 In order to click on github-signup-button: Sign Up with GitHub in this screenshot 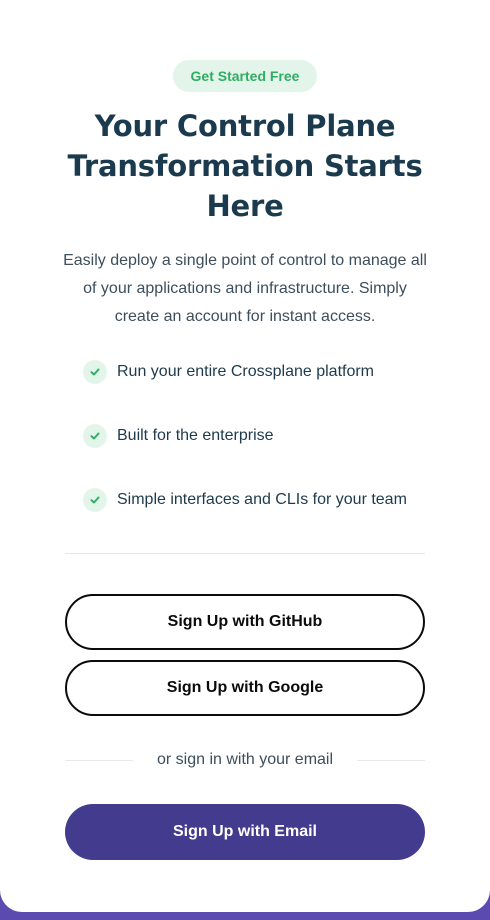, I will do `click(245, 622)`.